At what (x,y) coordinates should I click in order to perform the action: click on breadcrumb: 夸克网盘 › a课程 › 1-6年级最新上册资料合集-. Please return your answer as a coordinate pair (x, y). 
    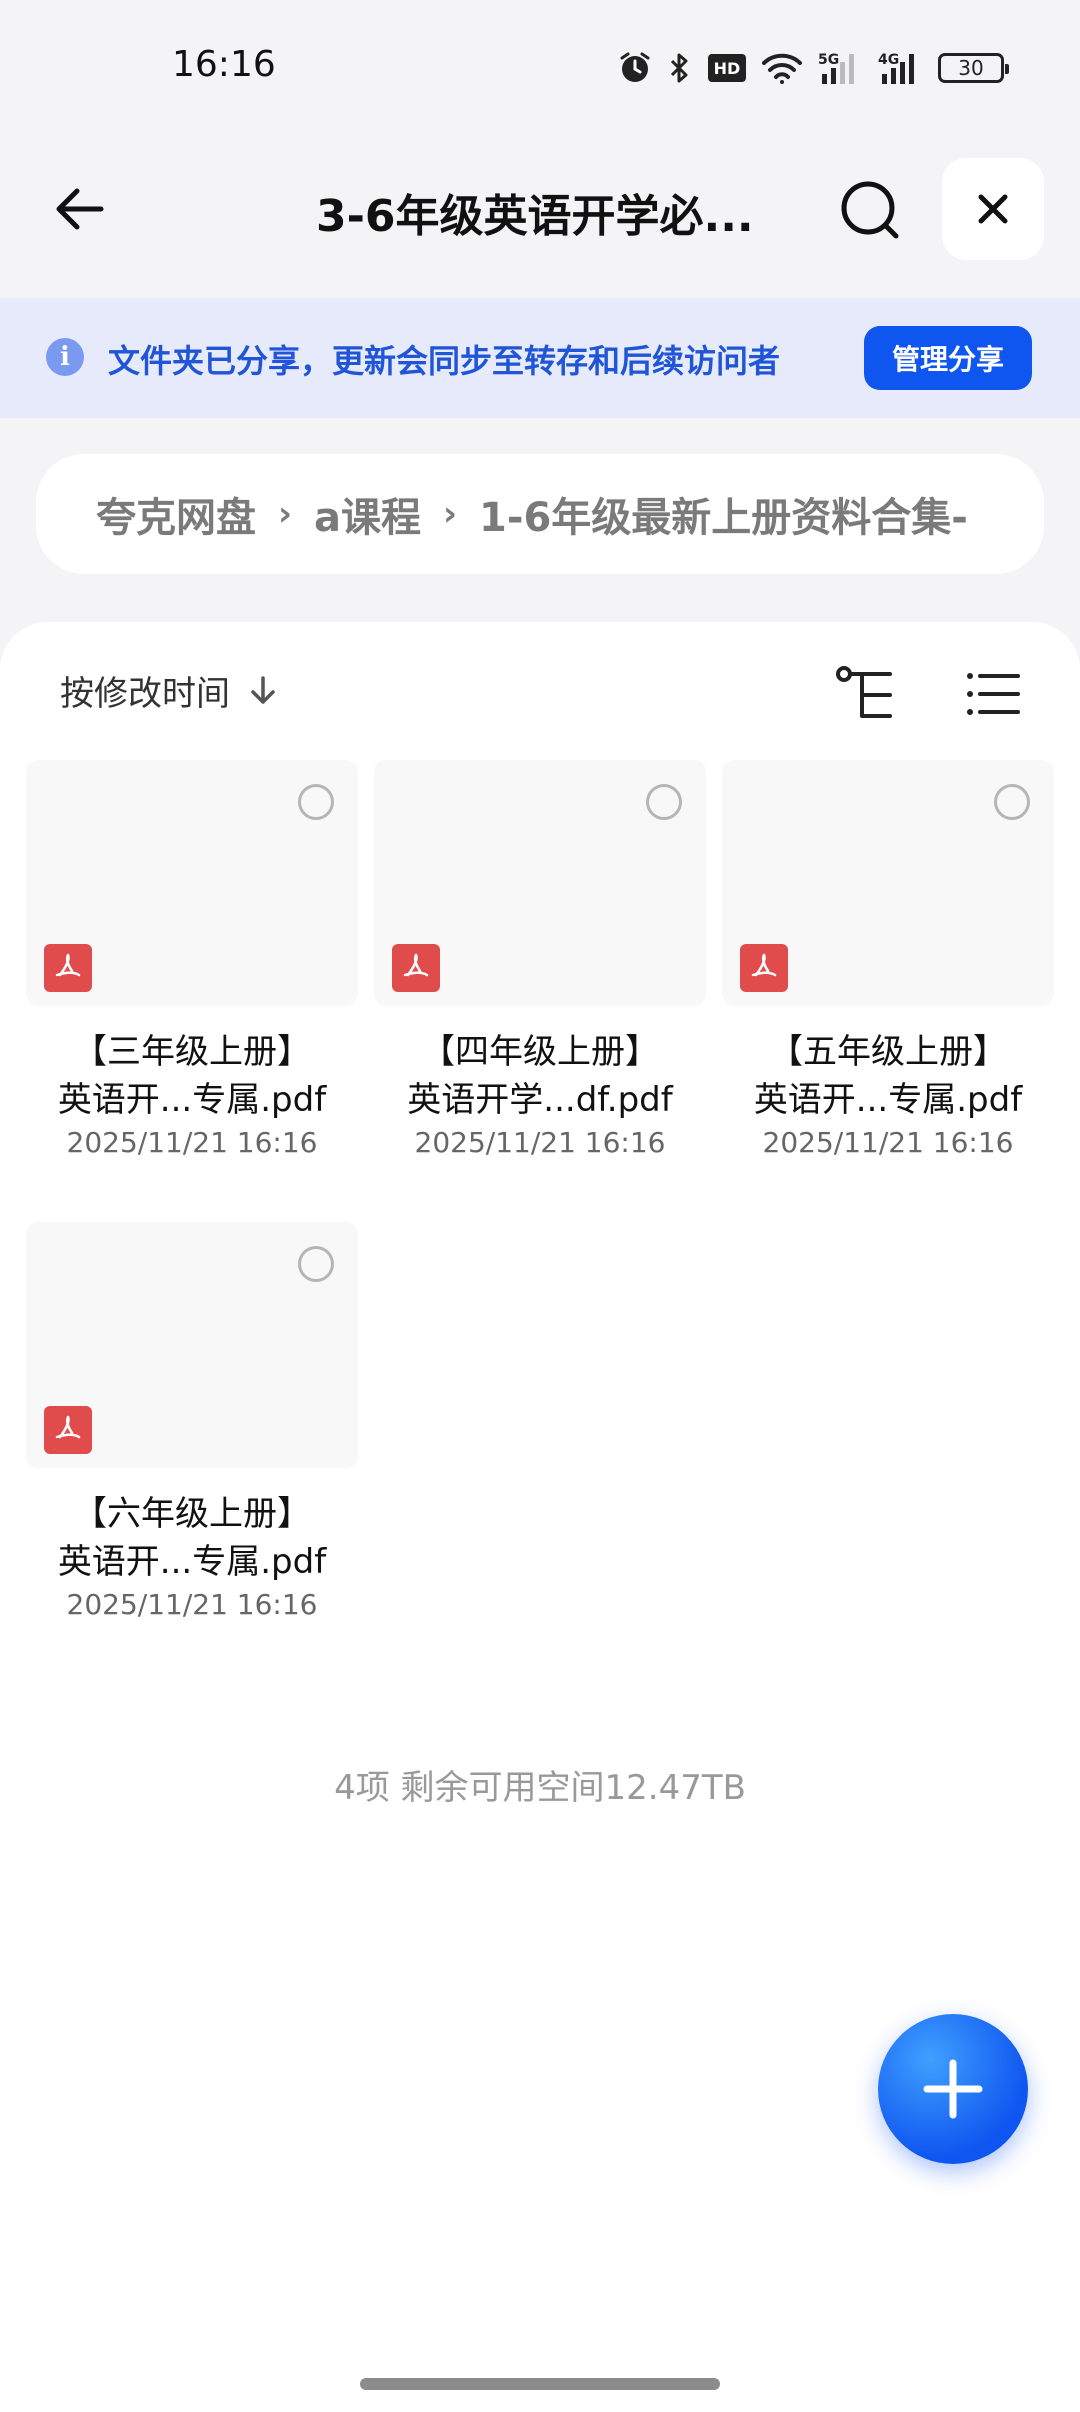
    Looking at the image, I should click on (540, 514).